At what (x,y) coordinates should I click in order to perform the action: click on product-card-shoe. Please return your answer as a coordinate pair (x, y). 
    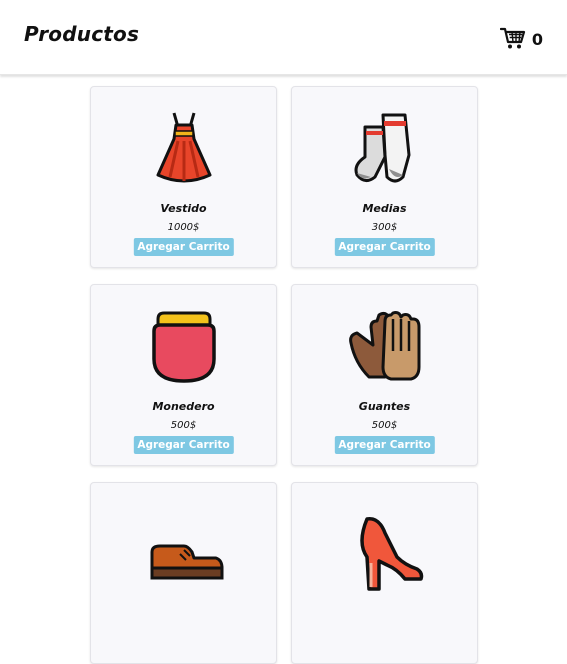
    Looking at the image, I should click on (183, 573).